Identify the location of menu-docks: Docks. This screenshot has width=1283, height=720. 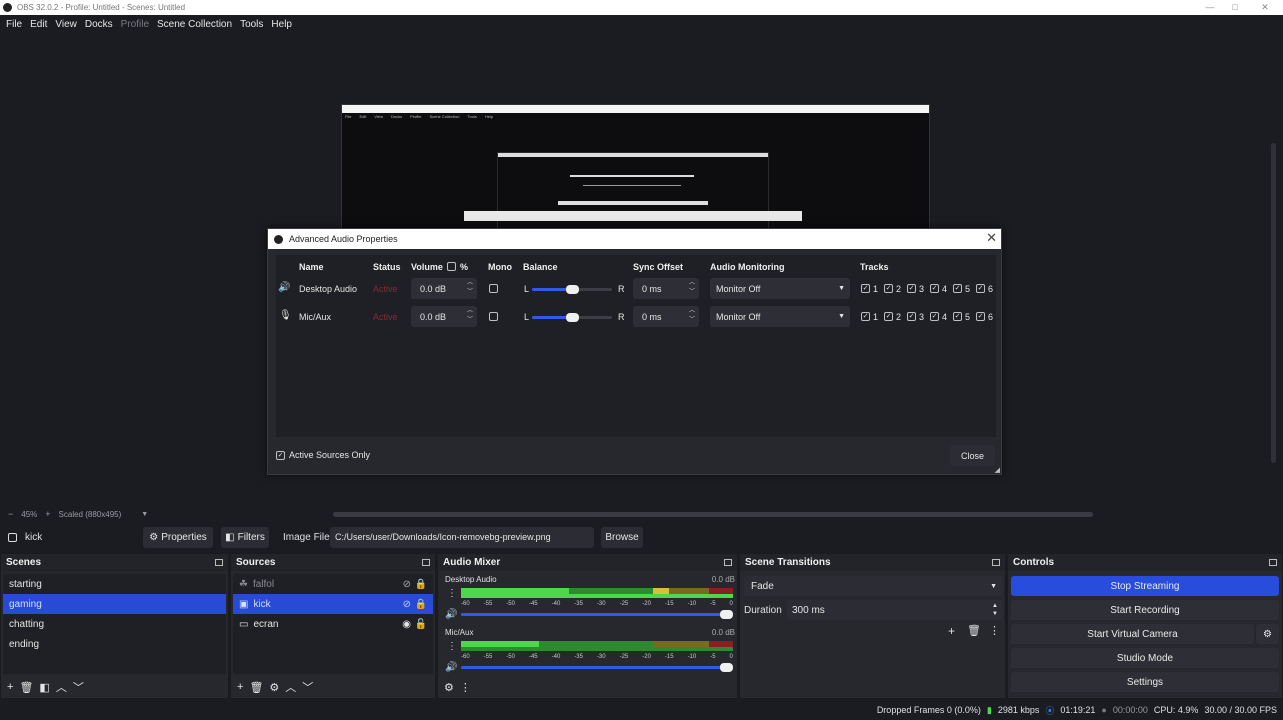
(99, 24).